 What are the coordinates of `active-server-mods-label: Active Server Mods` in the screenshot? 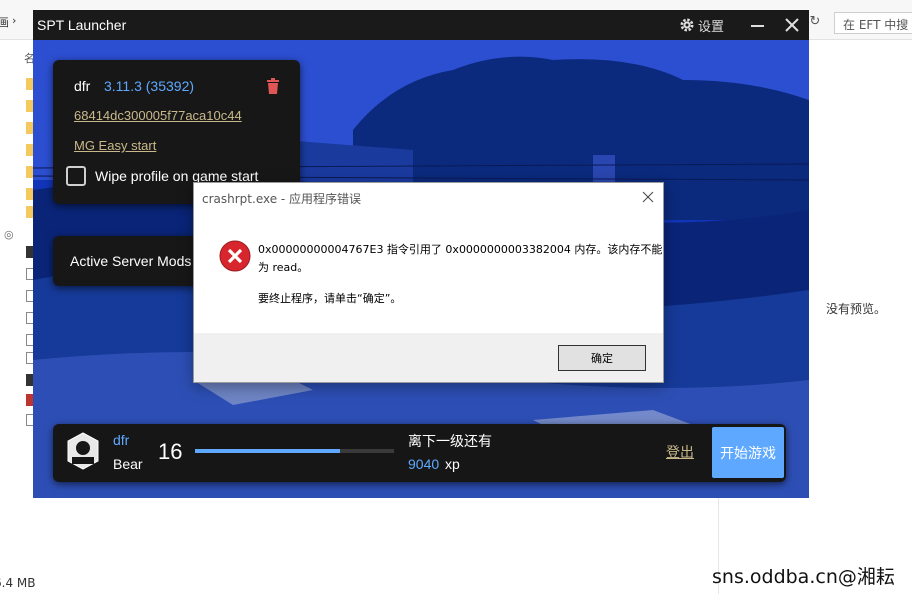 It's located at (131, 261).